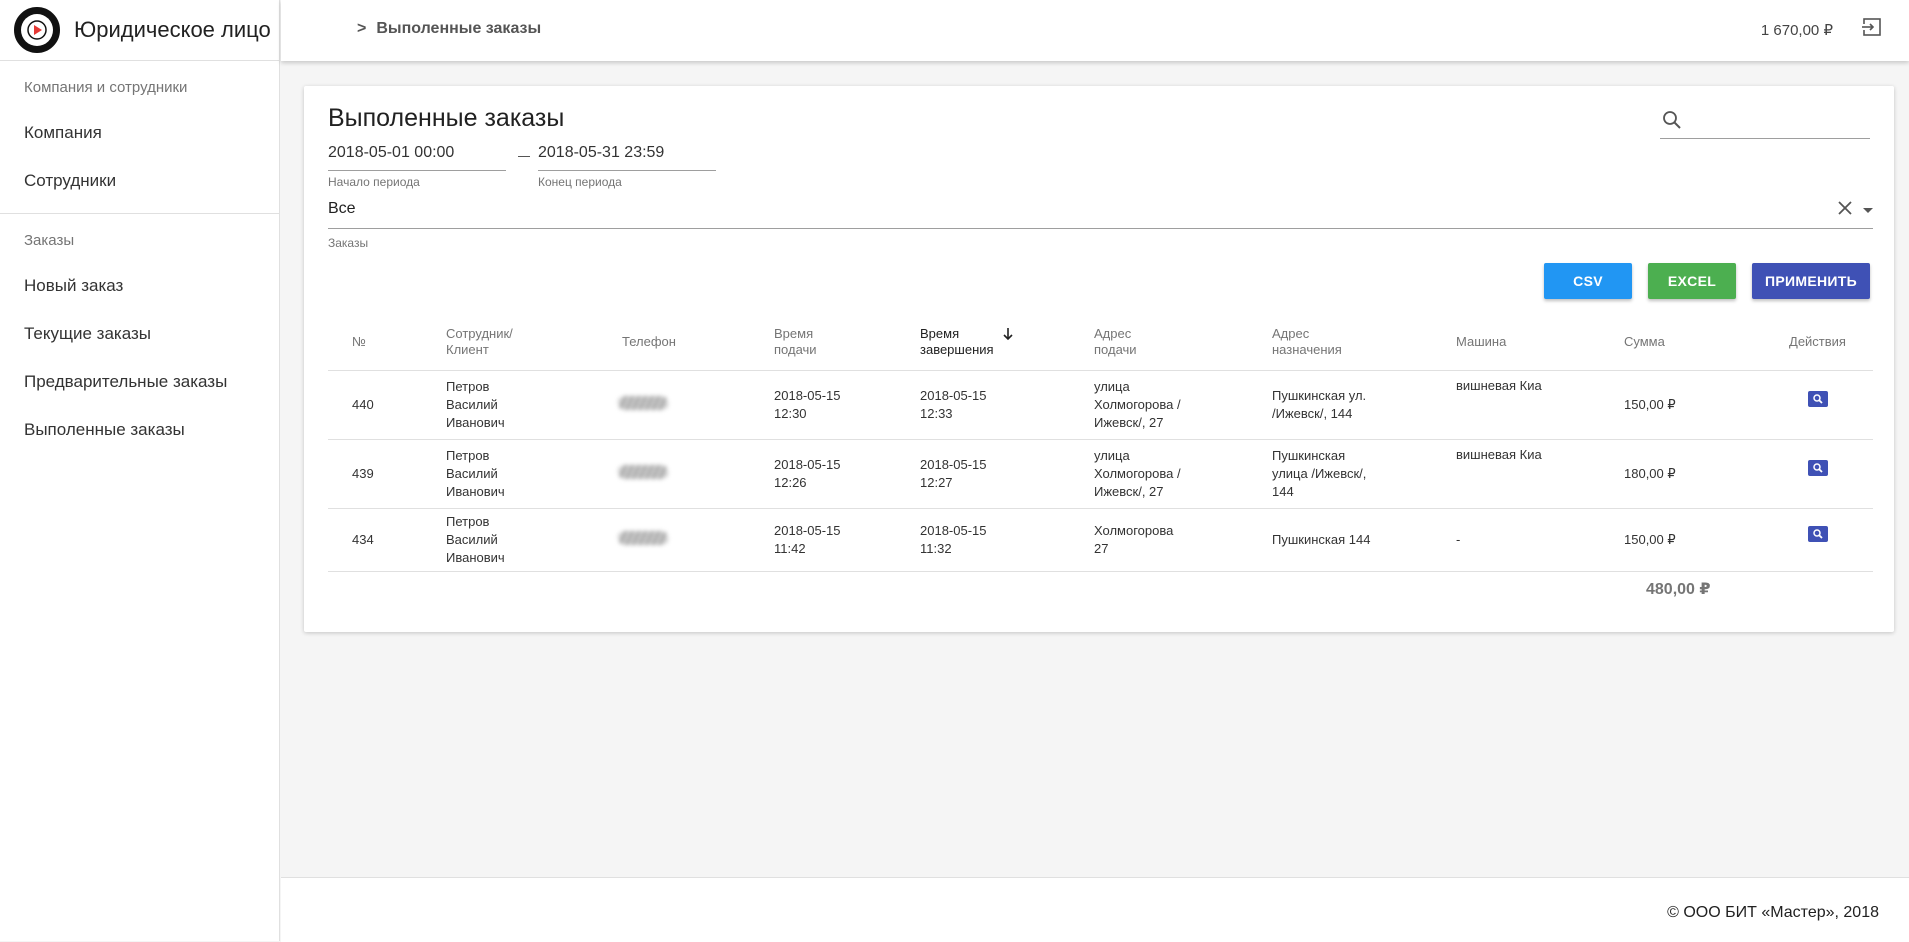  What do you see at coordinates (1692, 281) in the screenshot?
I see `excel-button: EXCEL` at bounding box center [1692, 281].